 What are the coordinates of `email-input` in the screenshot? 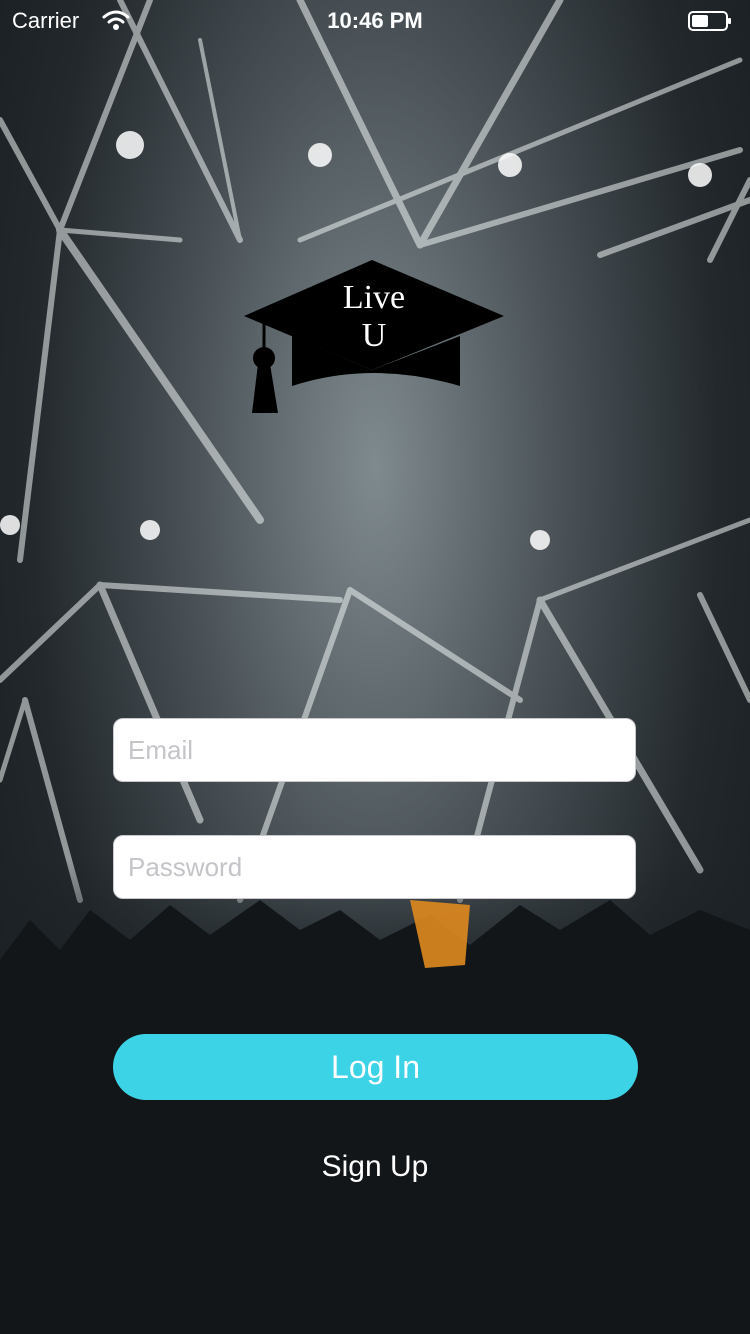 It's located at (374, 750).